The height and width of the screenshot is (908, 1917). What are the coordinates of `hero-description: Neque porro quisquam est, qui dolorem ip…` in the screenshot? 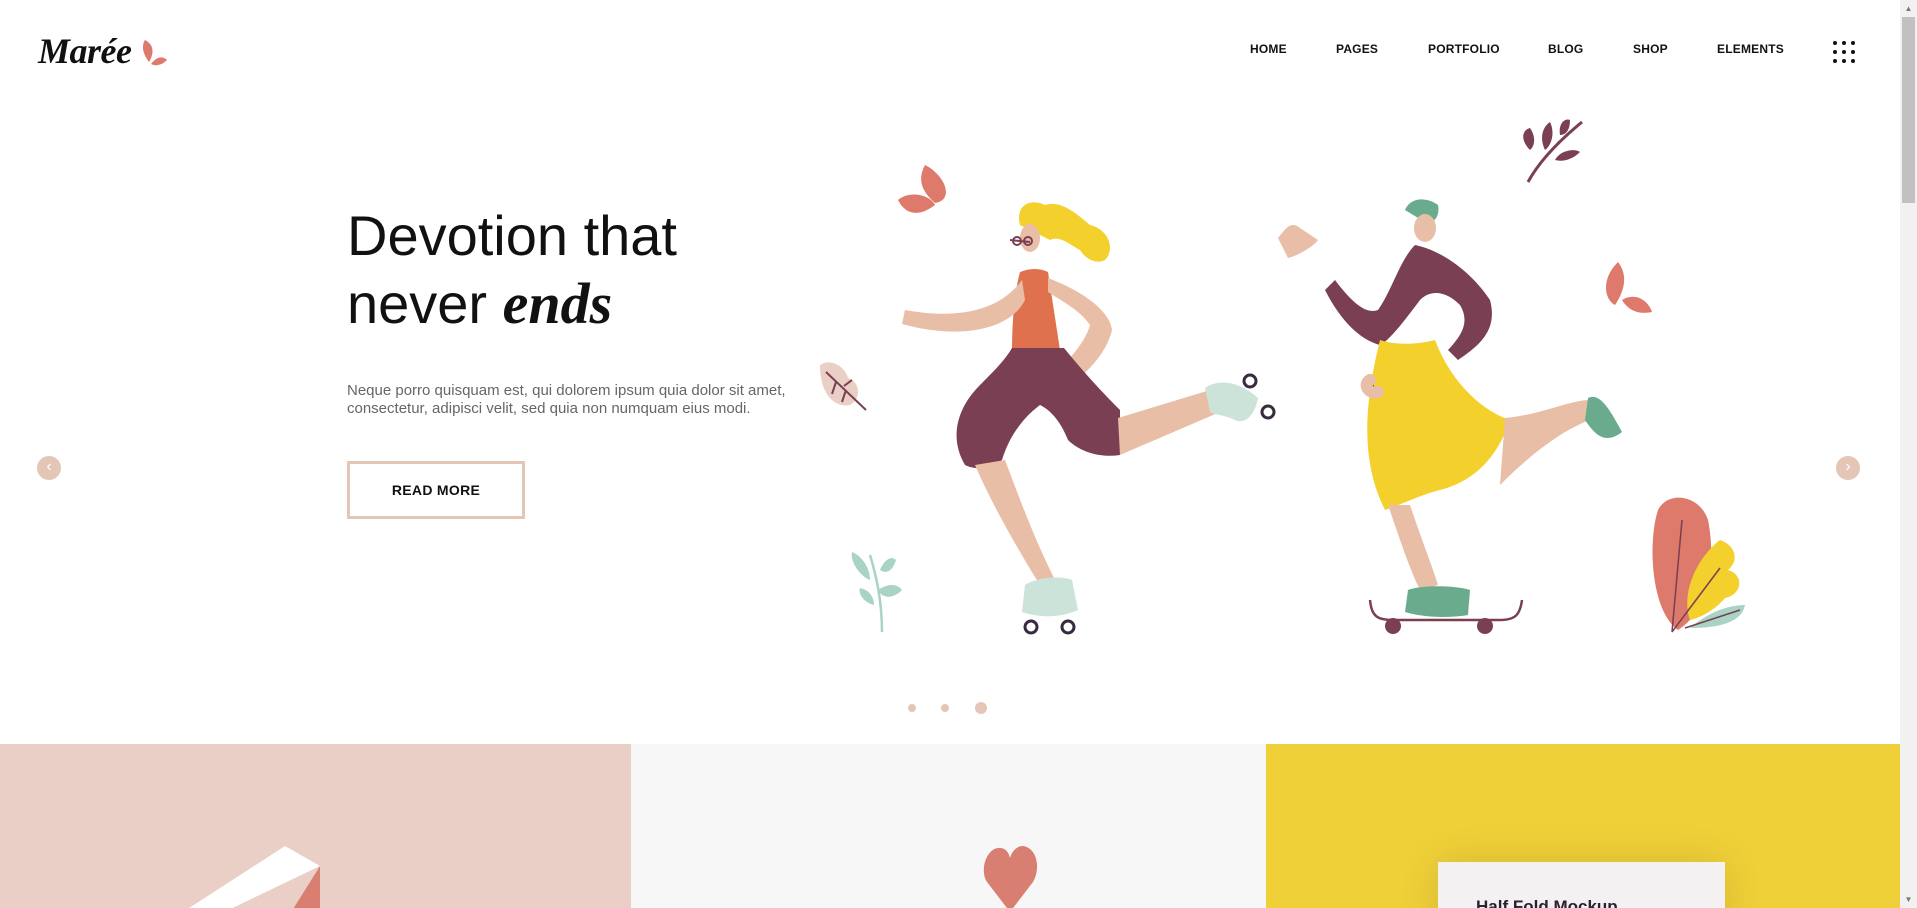 It's located at (577, 400).